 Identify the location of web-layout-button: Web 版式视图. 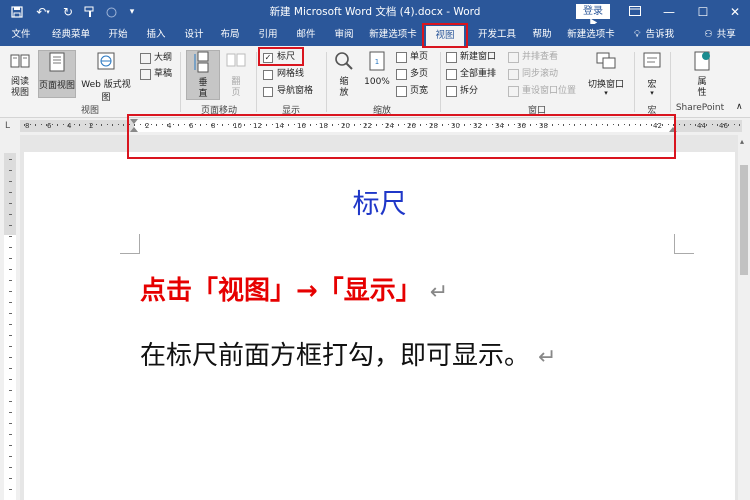
(106, 76).